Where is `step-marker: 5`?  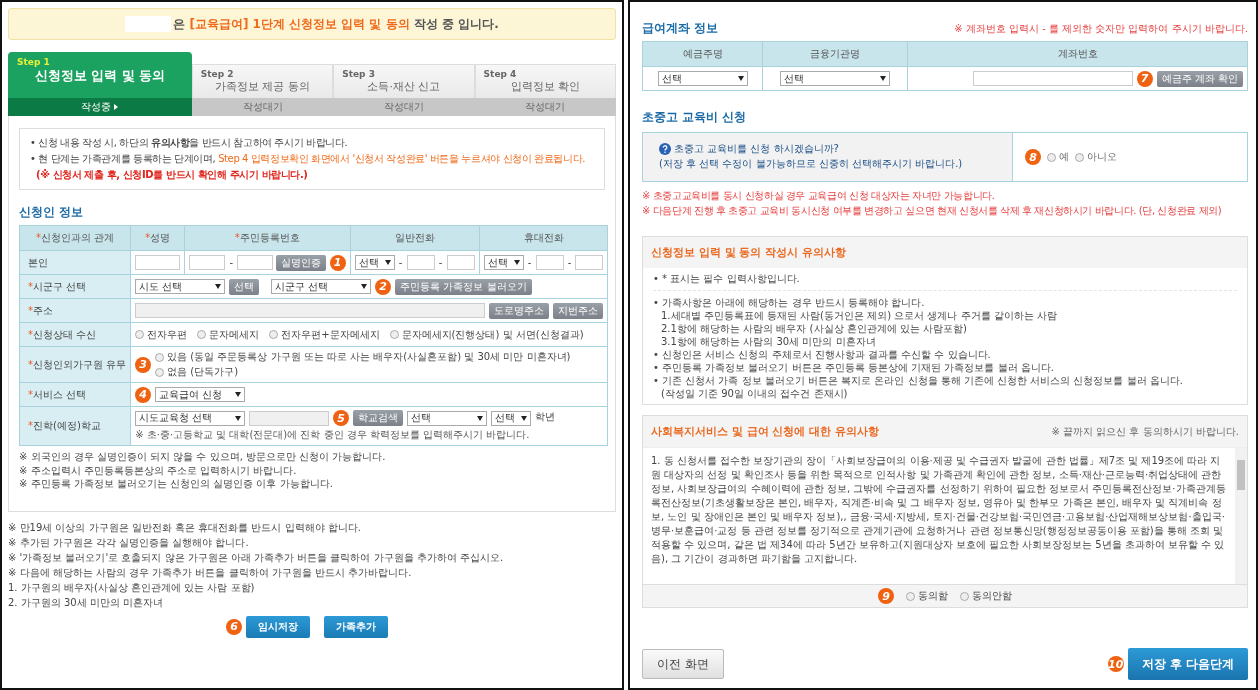 step-marker: 5 is located at coordinates (341, 418).